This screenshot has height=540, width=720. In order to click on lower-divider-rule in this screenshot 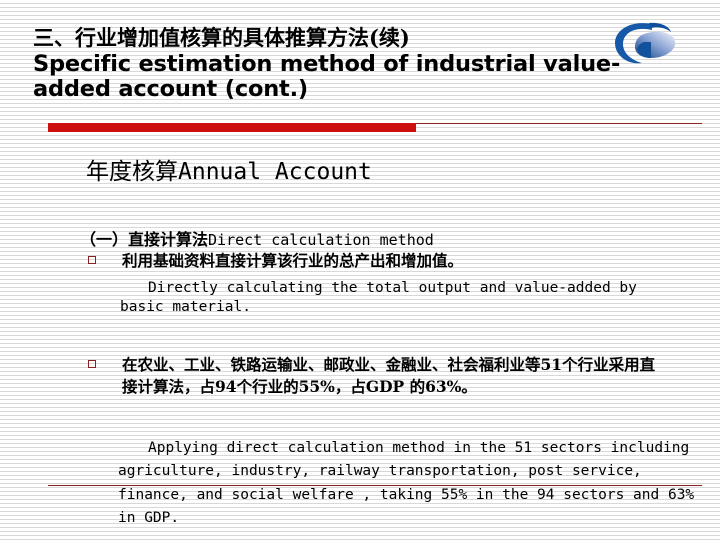, I will do `click(375, 485)`.